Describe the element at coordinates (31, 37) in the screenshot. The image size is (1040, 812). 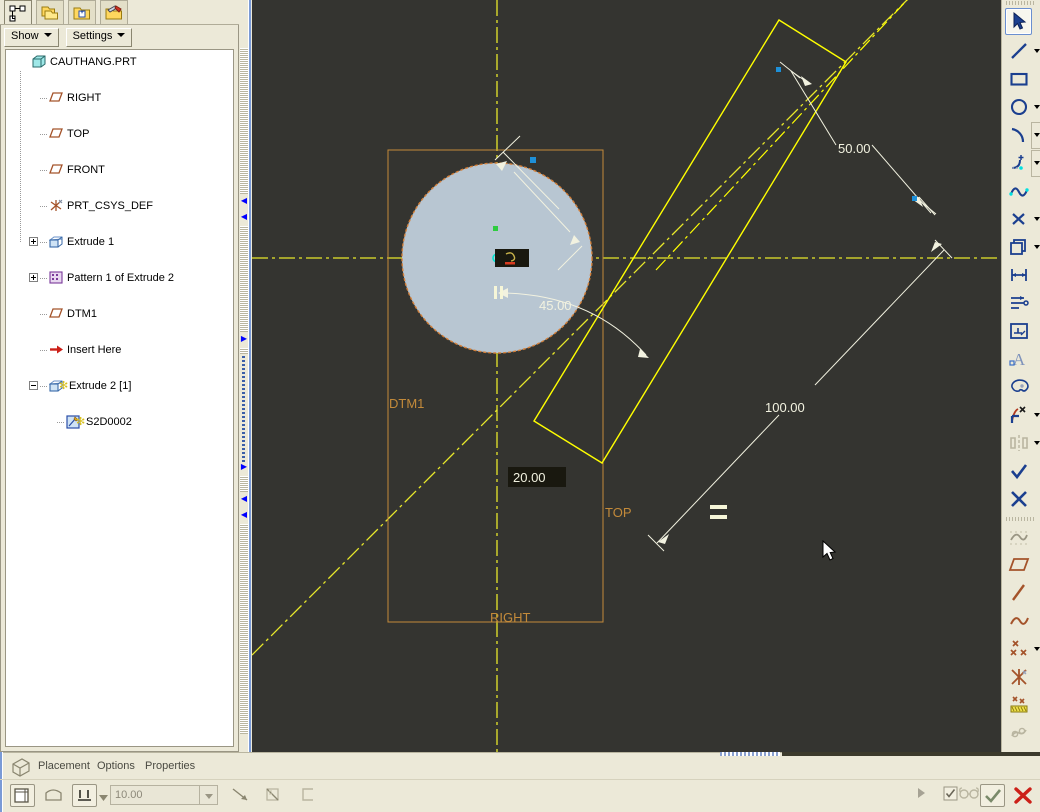
I see `show-button: Show` at that location.